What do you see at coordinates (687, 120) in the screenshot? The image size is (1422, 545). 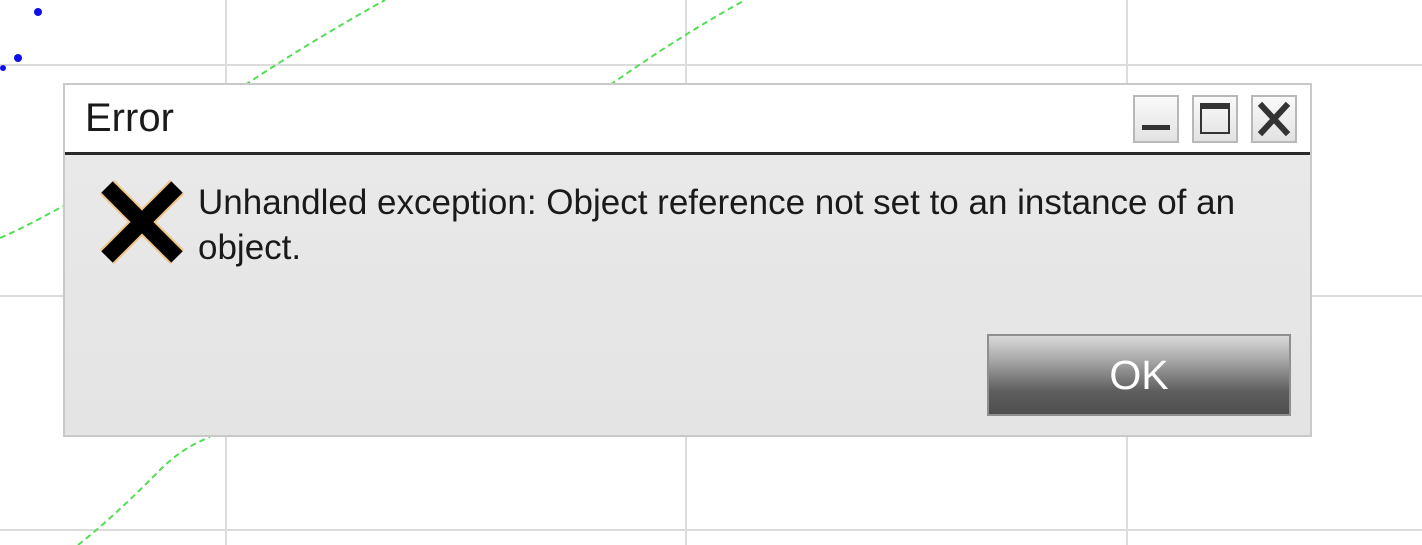 I see `dialog-titlebar: Error` at bounding box center [687, 120].